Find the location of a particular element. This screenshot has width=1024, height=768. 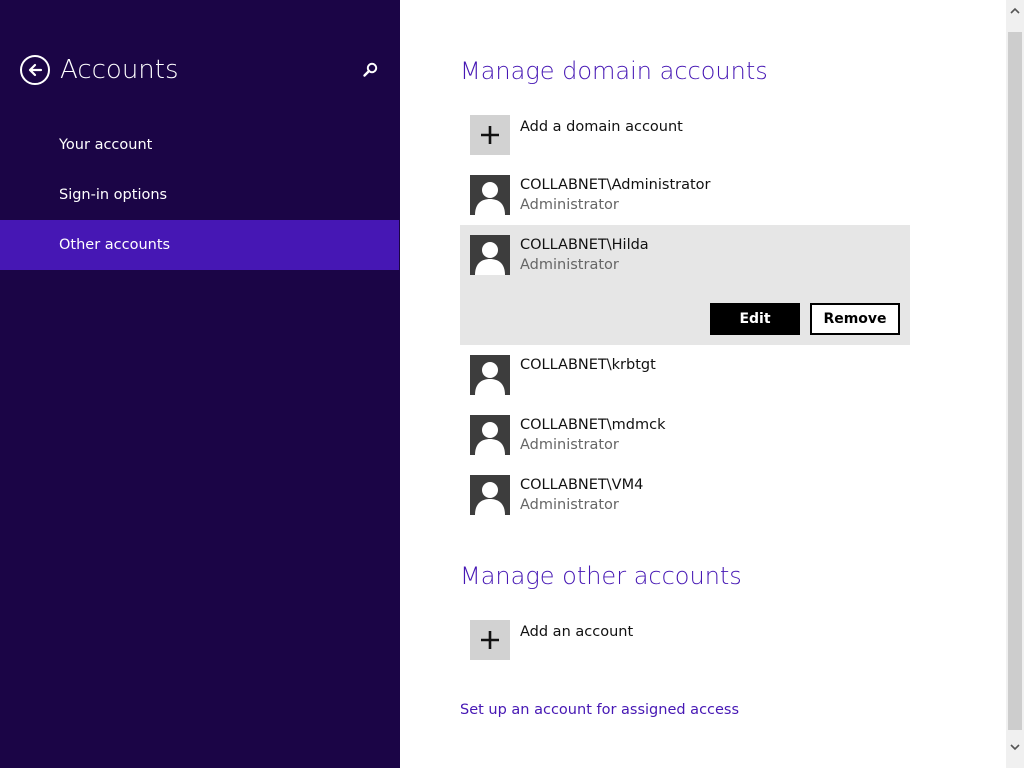

add-account-button: Add an account is located at coordinates (551, 640).